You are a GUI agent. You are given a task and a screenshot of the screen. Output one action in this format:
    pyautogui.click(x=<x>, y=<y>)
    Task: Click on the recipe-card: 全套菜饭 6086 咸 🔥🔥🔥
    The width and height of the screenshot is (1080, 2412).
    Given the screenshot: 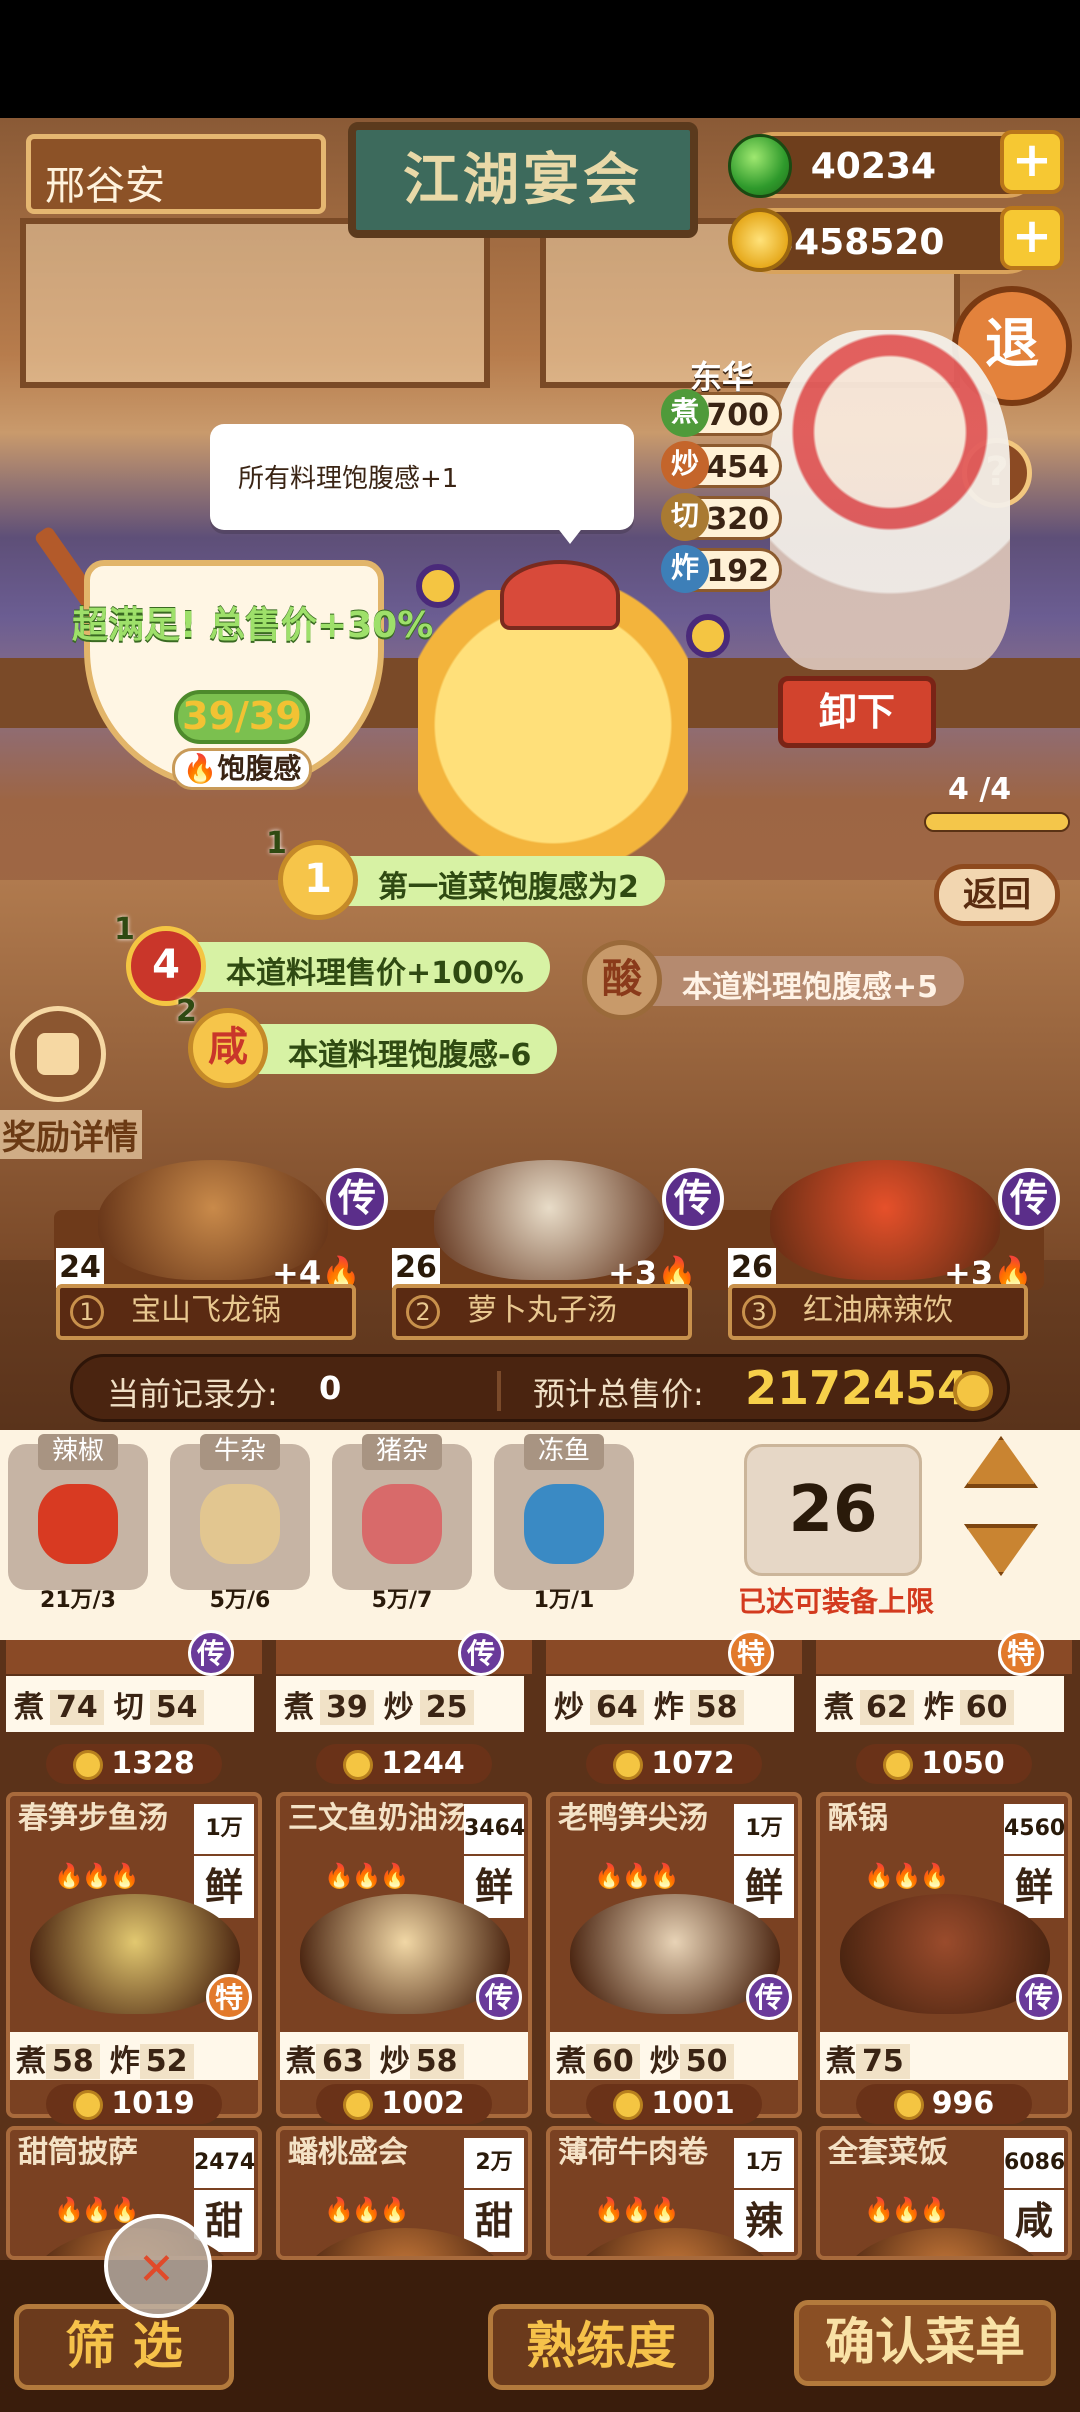 What is the action you would take?
    pyautogui.click(x=944, y=2193)
    